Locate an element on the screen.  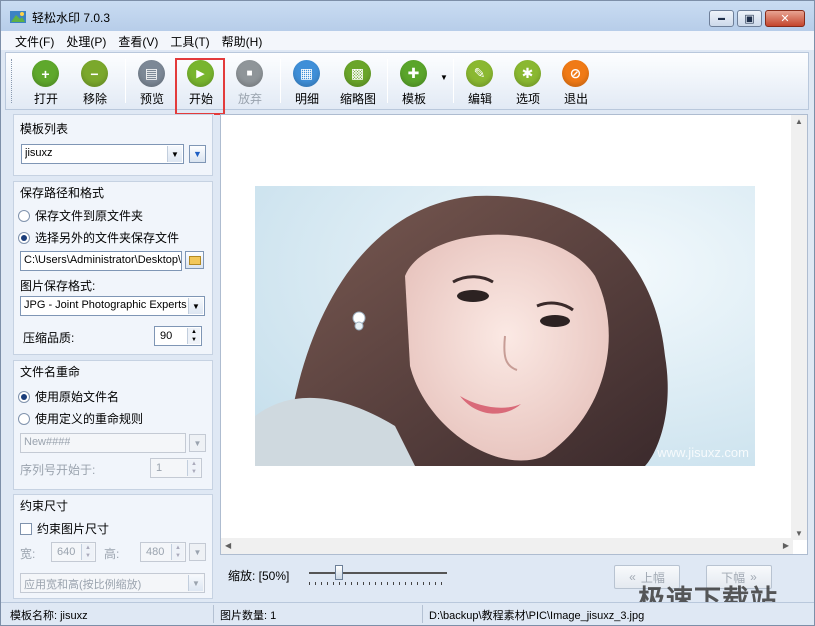
format-select: JPG - Joint Photographic Experts G ▼ is located at coordinates (112, 306).